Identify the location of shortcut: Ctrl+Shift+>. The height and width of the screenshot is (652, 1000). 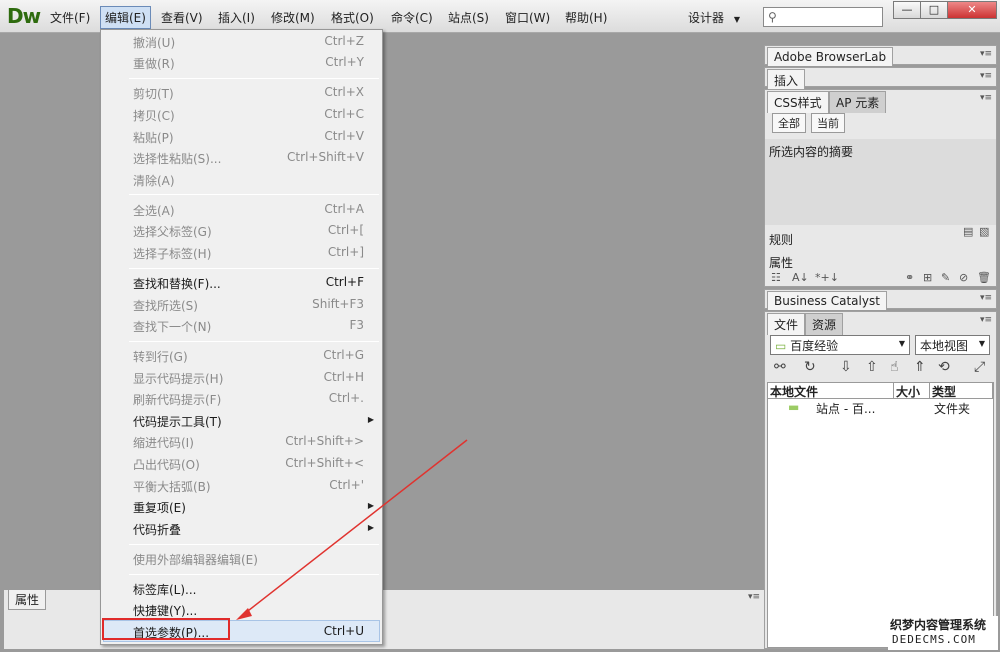
(324, 441).